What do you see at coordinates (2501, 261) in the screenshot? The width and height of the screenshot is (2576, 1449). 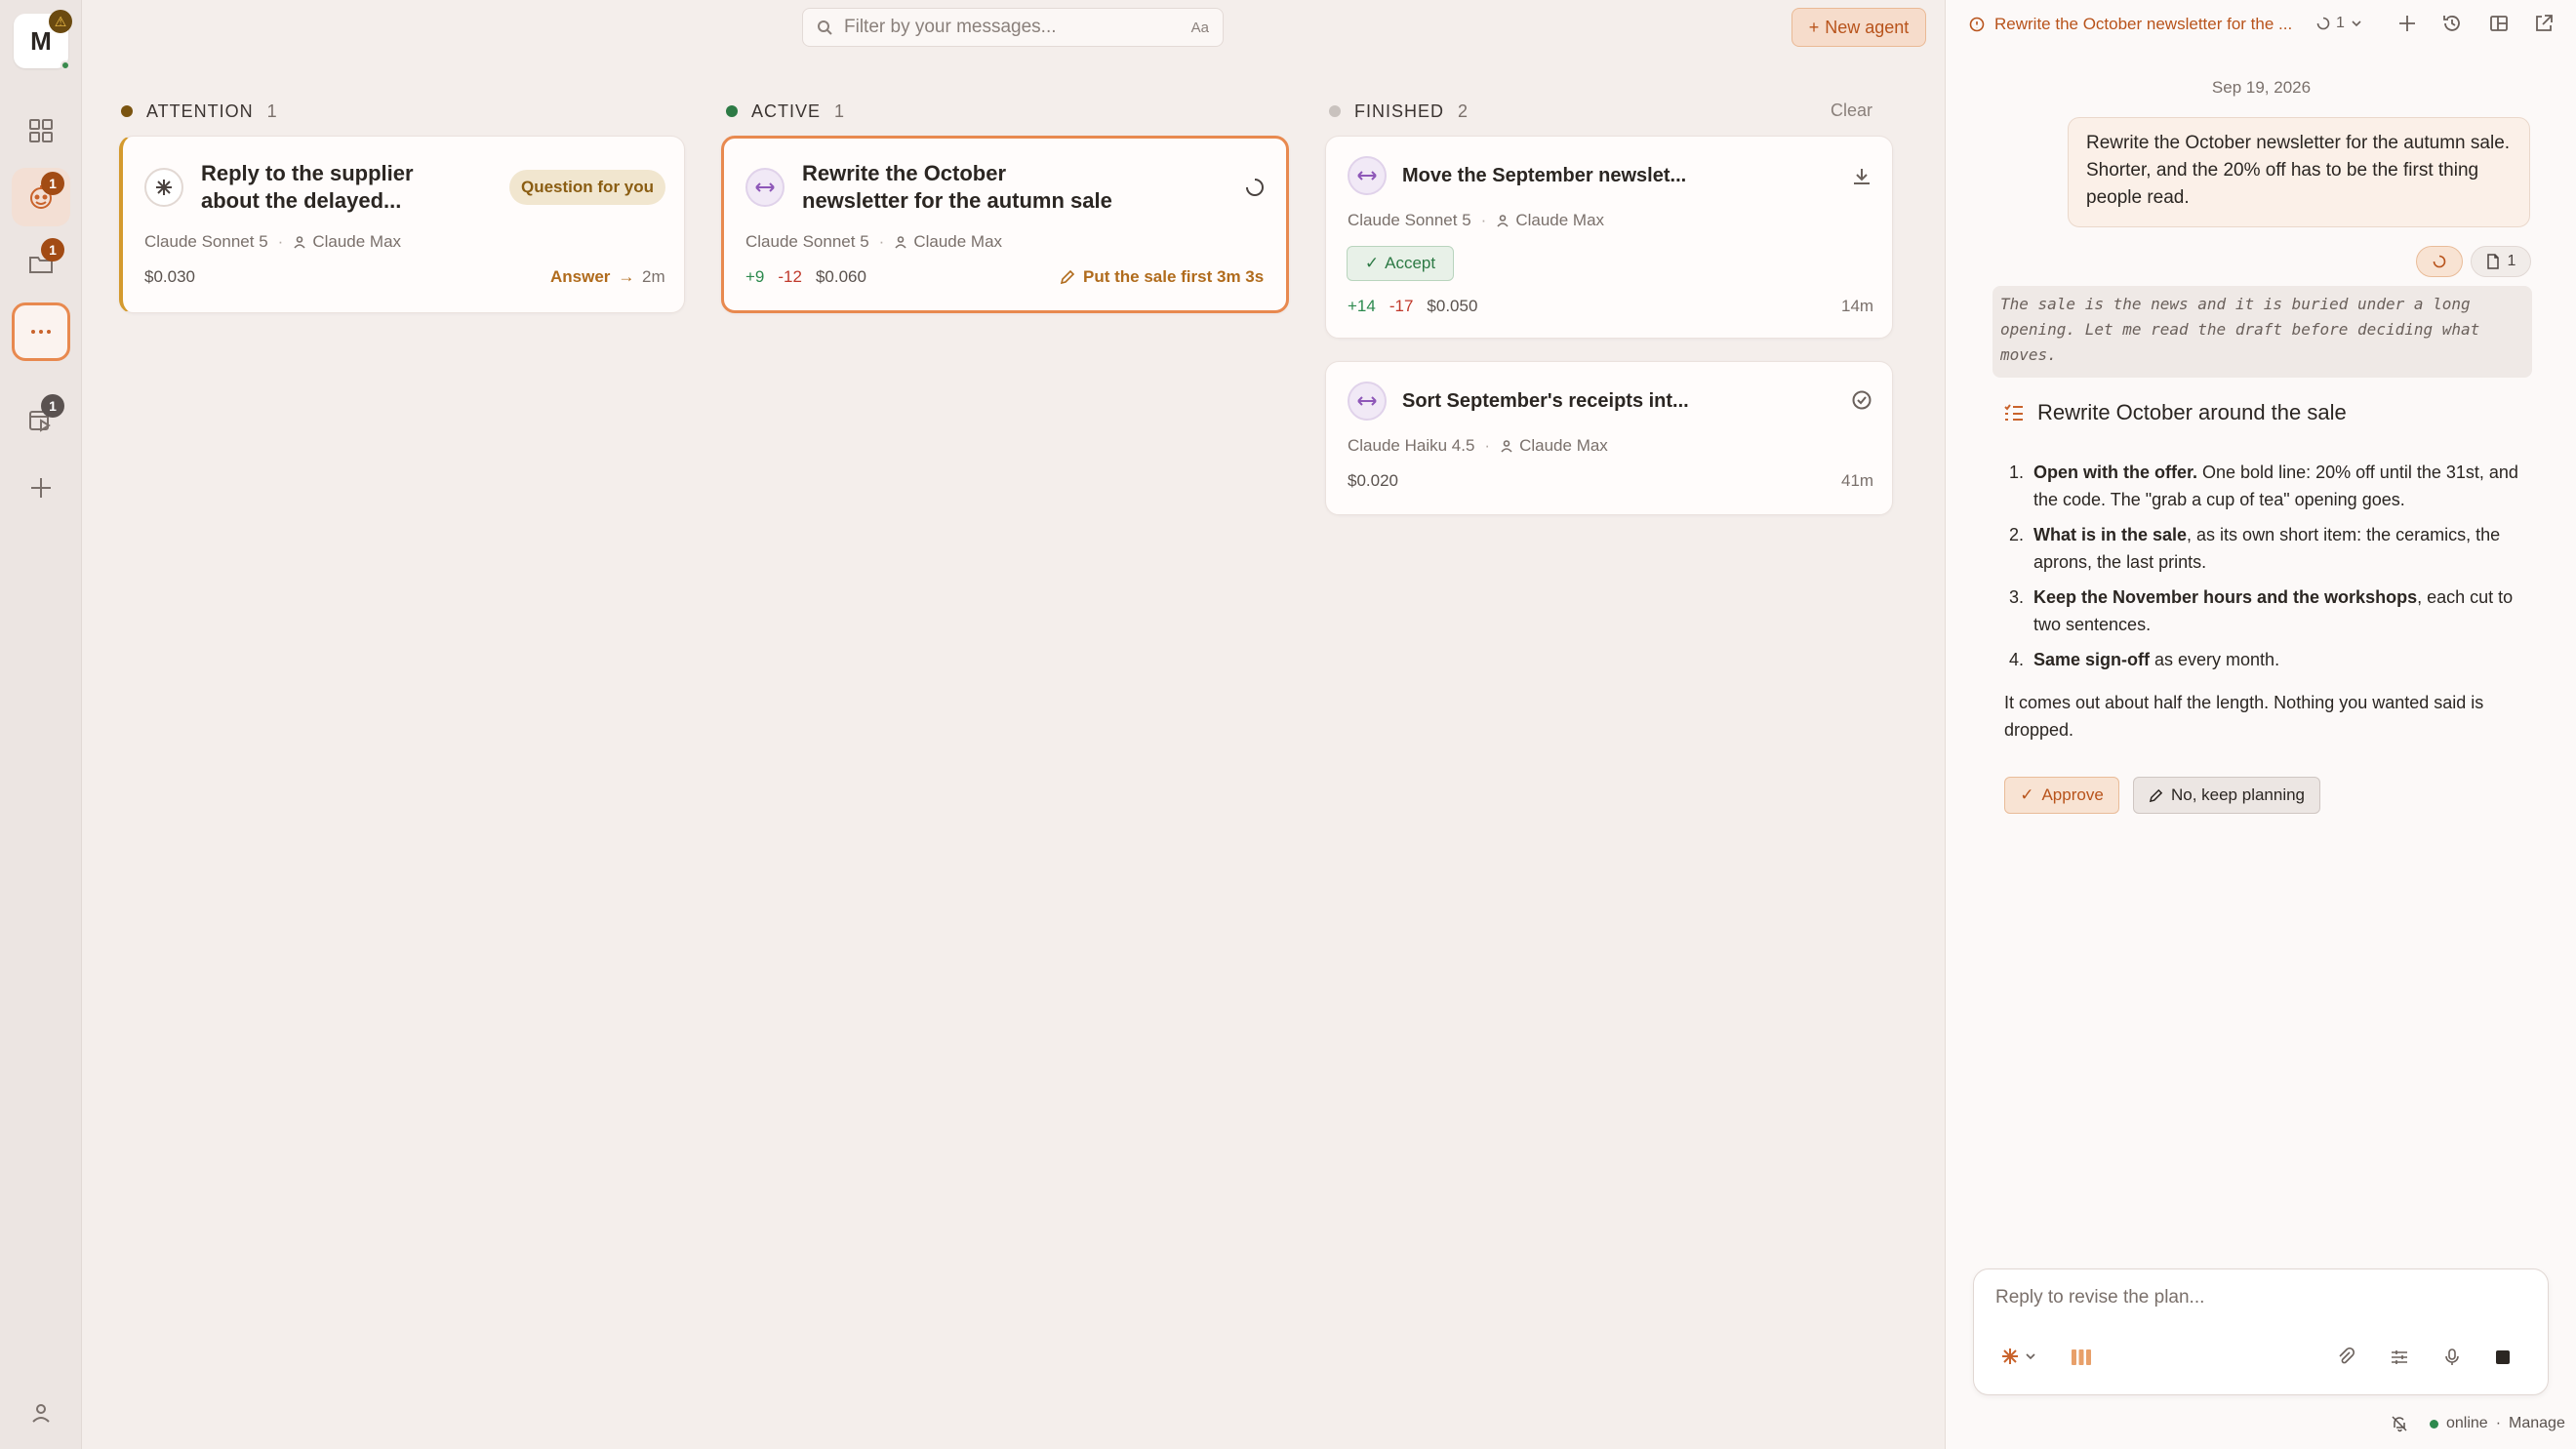 I see `files-pill: 1` at bounding box center [2501, 261].